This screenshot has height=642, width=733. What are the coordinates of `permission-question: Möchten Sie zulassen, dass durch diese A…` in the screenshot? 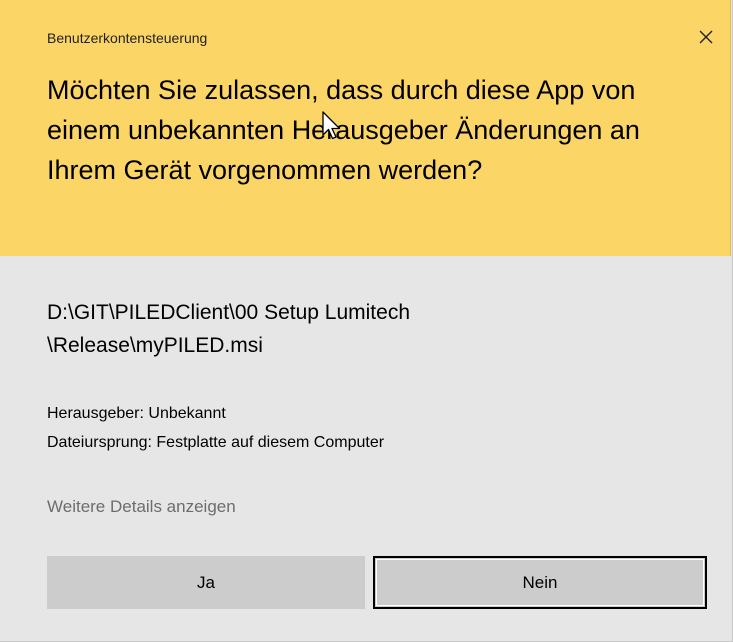 It's located at (343, 130).